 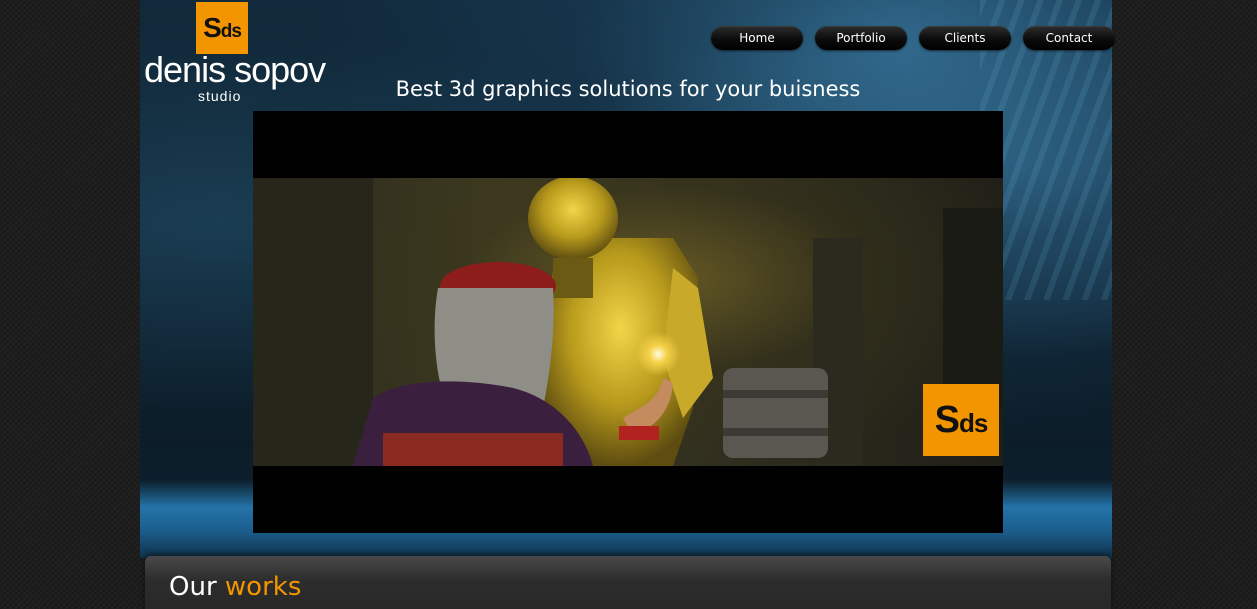 I want to click on video-badge-letters-small: ds, so click(x=973, y=423).